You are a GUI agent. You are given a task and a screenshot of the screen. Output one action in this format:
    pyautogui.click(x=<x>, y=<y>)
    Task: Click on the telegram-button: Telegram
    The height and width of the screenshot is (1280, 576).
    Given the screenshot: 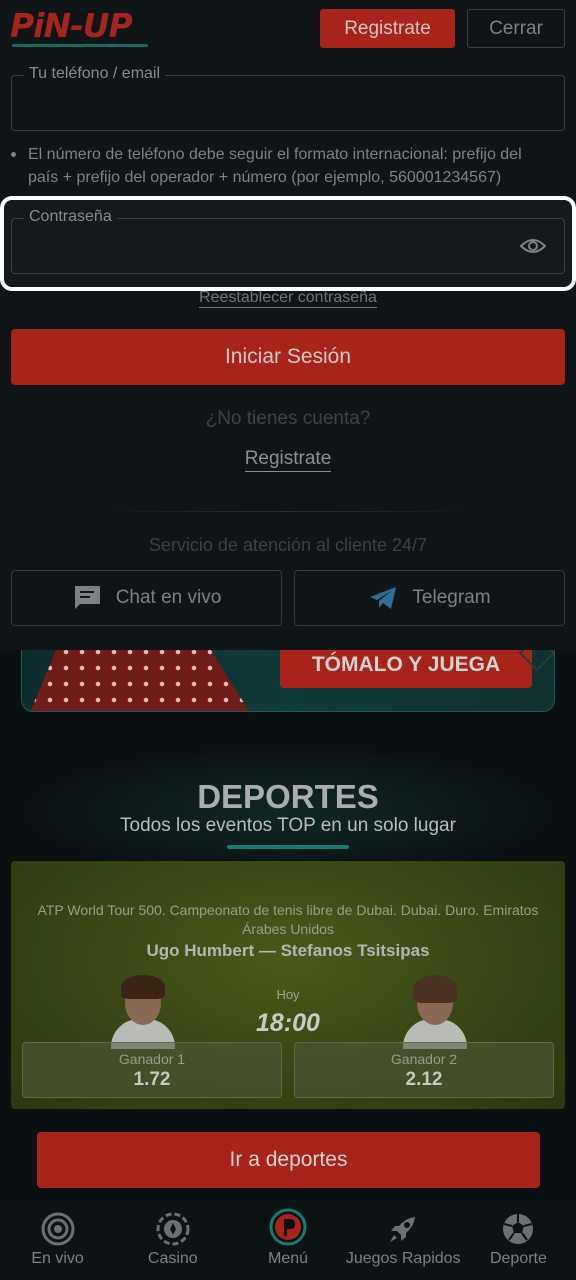 What is the action you would take?
    pyautogui.click(x=429, y=598)
    